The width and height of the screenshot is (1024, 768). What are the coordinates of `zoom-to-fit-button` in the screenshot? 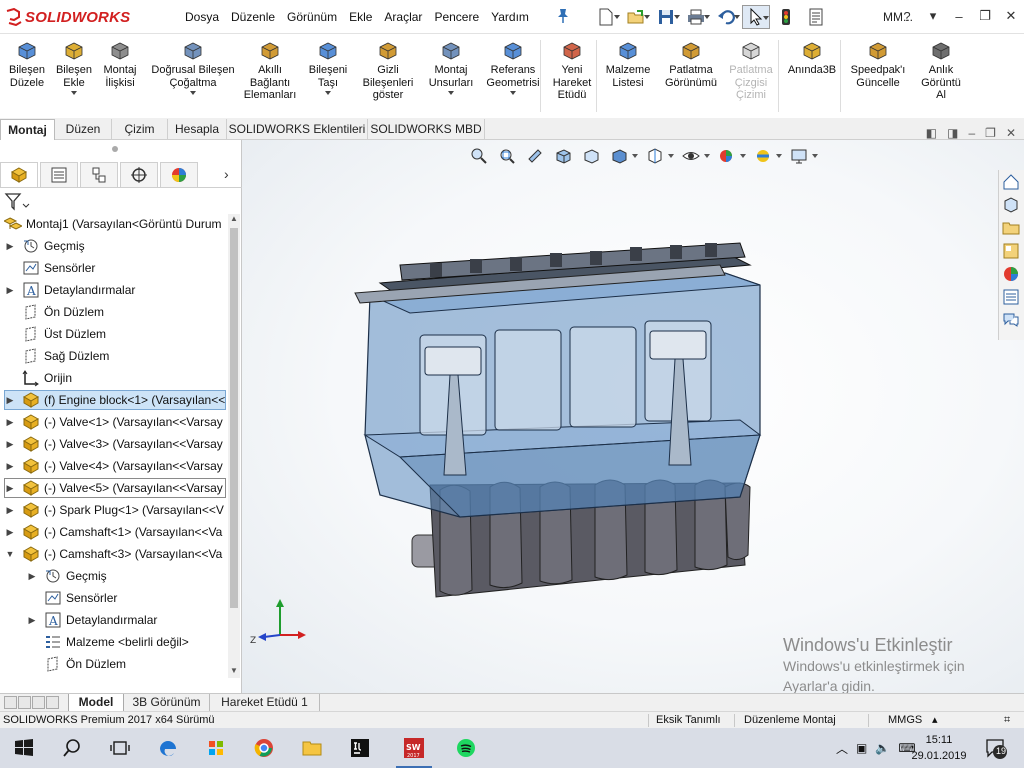 It's located at (479, 156).